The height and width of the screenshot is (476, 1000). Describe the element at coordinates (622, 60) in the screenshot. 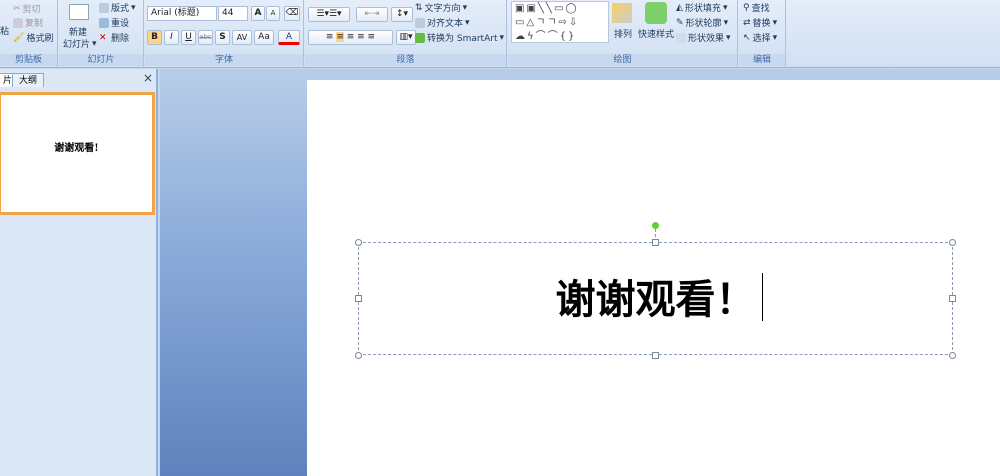

I see `drawing-label: 绘图` at that location.